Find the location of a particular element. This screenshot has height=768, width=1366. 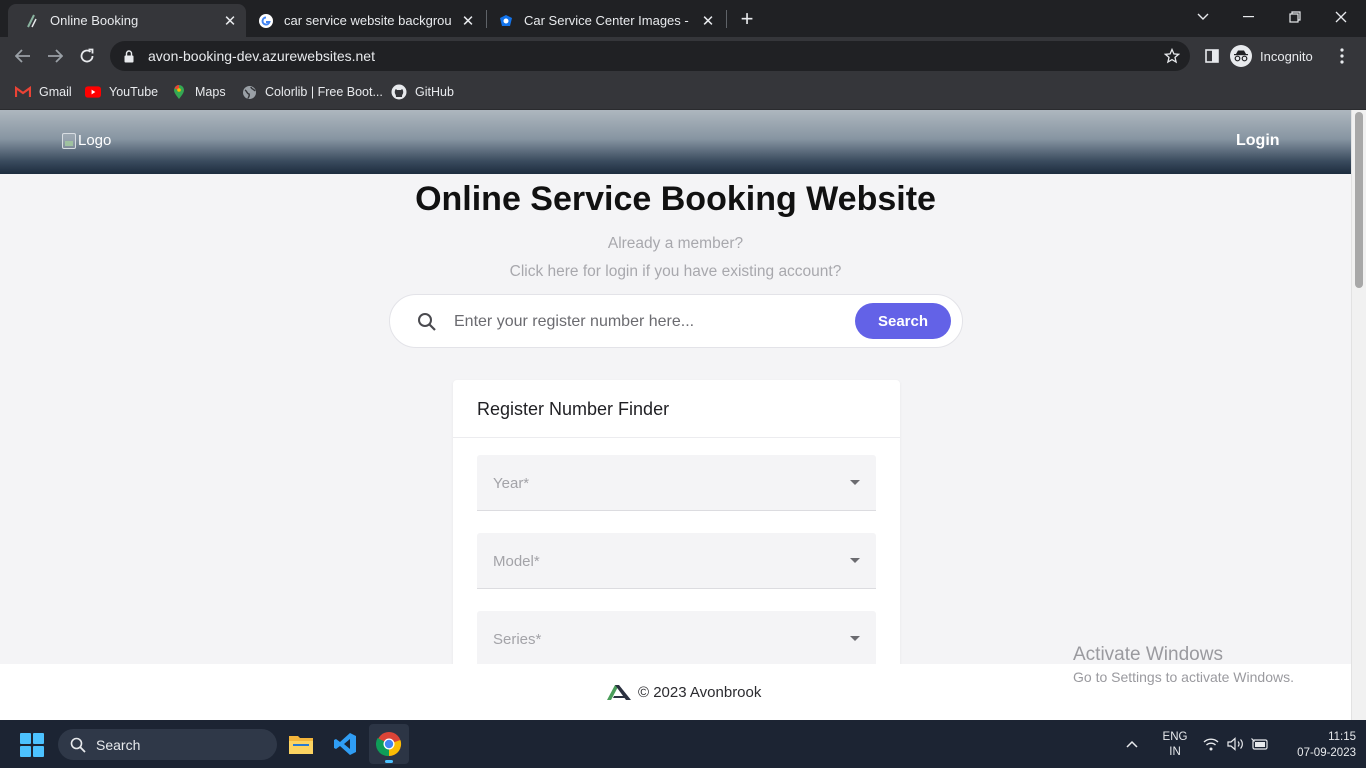

clock-date: 07-09-2023 is located at coordinates (1326, 753).